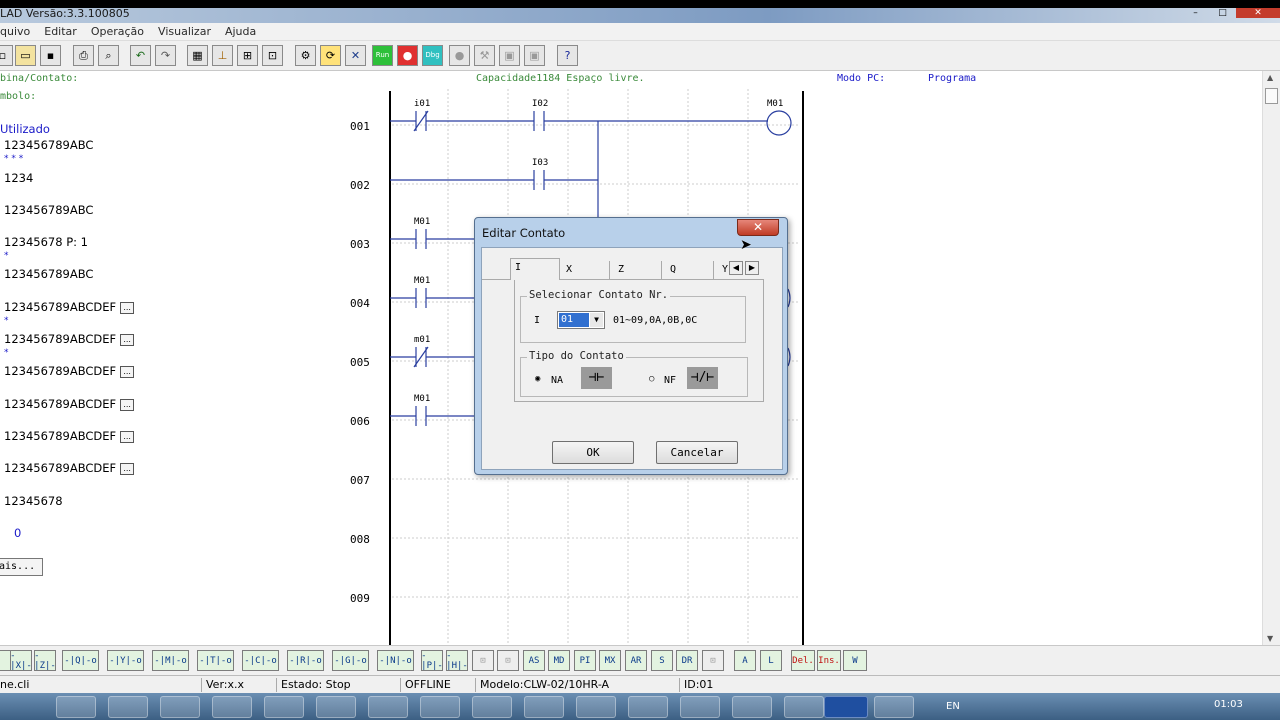  I want to click on nf-radio: ○, so click(651, 379).